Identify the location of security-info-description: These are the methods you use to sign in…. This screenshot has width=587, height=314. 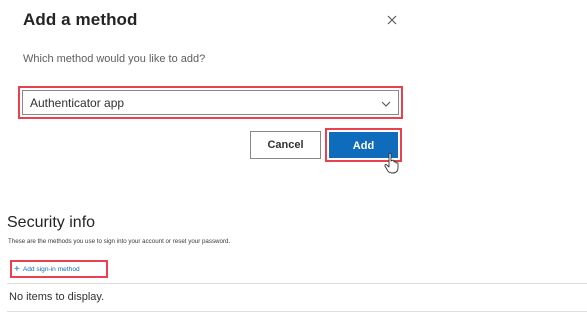
(119, 241).